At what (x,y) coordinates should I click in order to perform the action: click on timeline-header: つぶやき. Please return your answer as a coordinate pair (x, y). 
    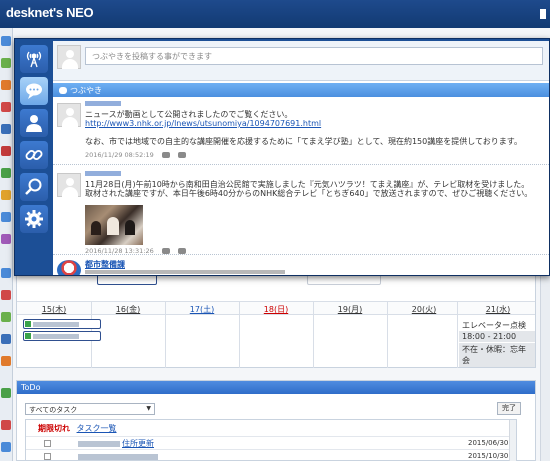
    Looking at the image, I should click on (301, 90).